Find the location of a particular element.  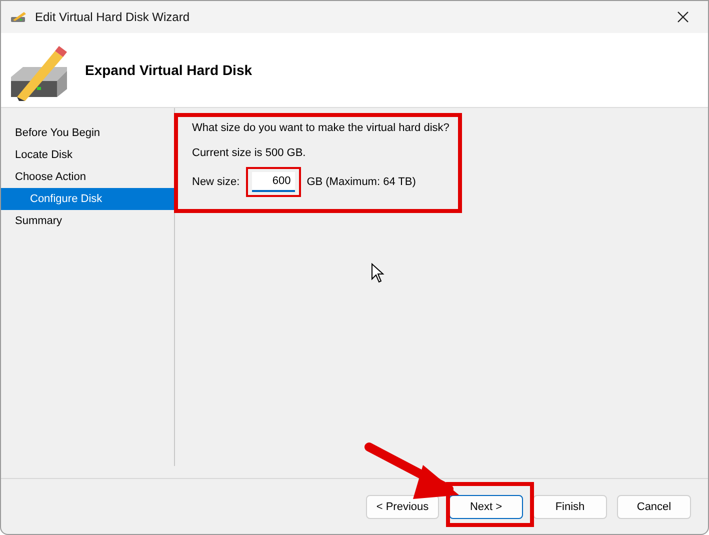

wizard-button: < Previous is located at coordinates (402, 506).